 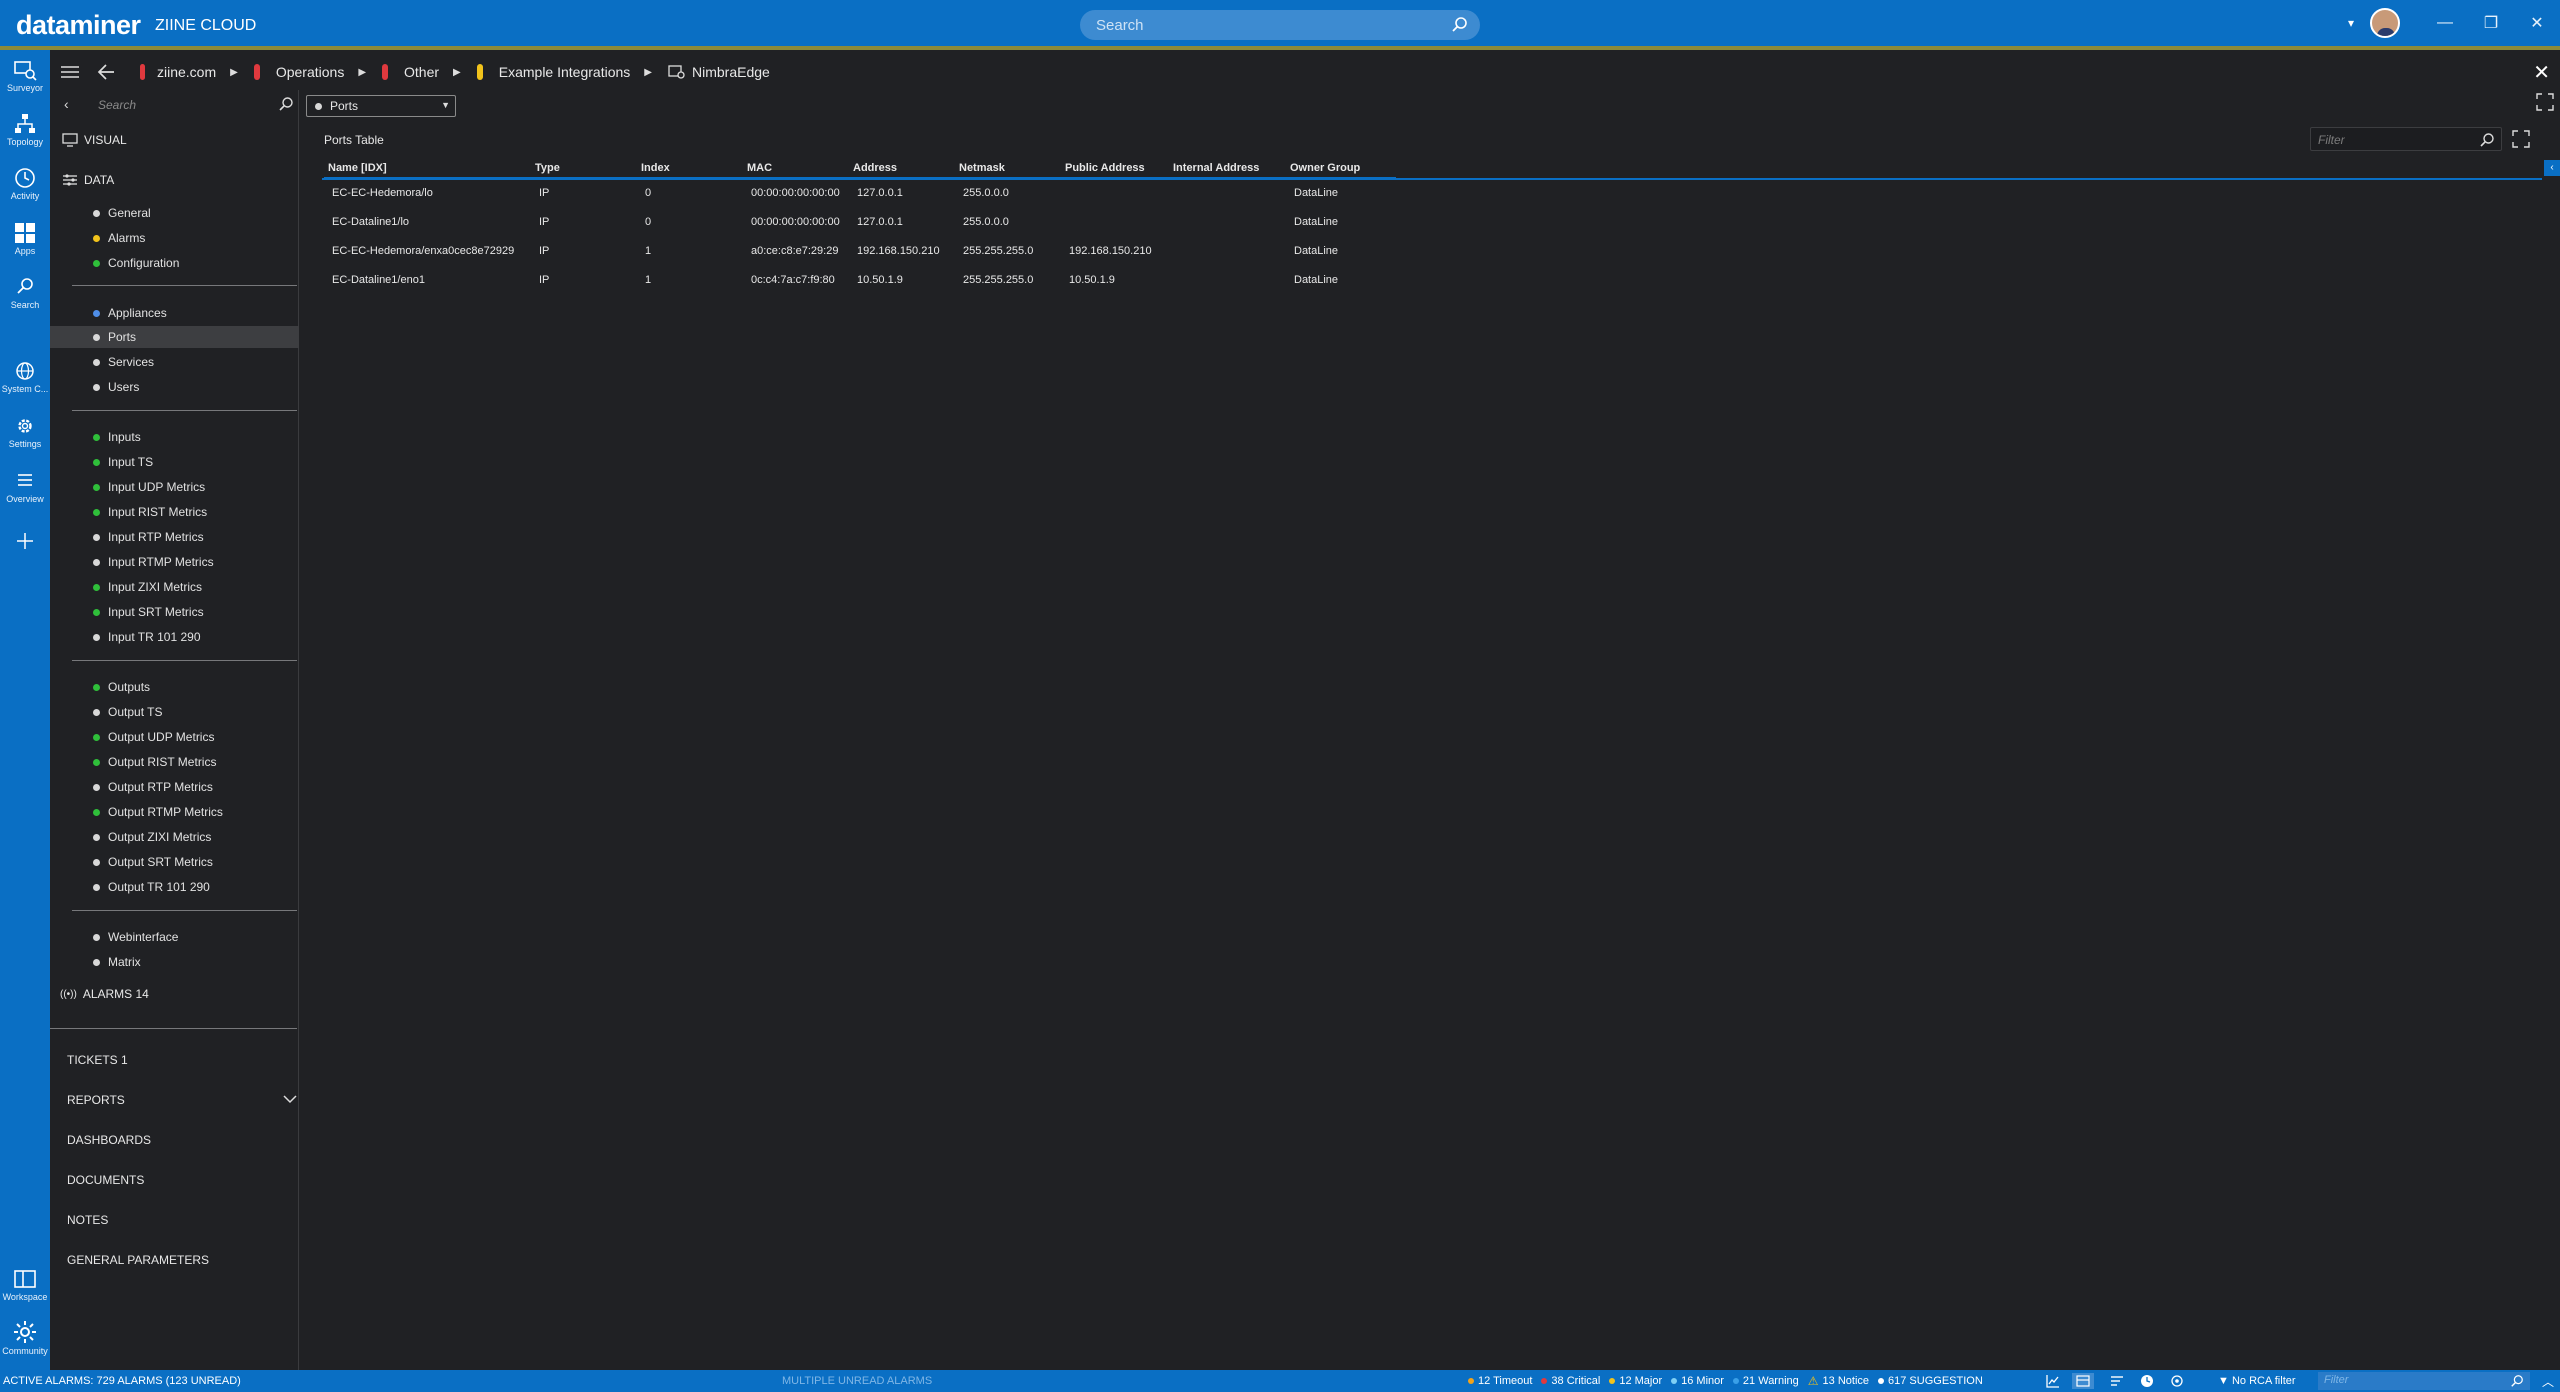 I want to click on column-header: Owner Group, so click(x=1341, y=169).